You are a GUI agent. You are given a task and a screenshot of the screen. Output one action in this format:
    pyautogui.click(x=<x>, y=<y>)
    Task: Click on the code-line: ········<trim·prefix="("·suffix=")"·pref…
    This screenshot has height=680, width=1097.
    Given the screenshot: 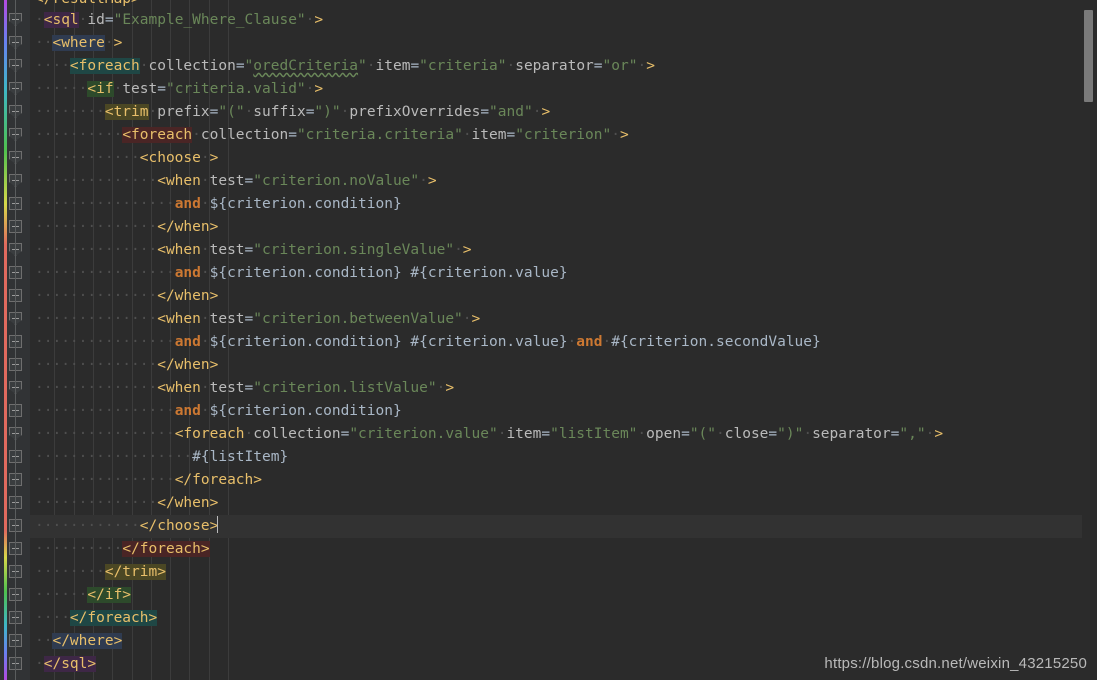 What is the action you would take?
    pyautogui.click(x=563, y=112)
    